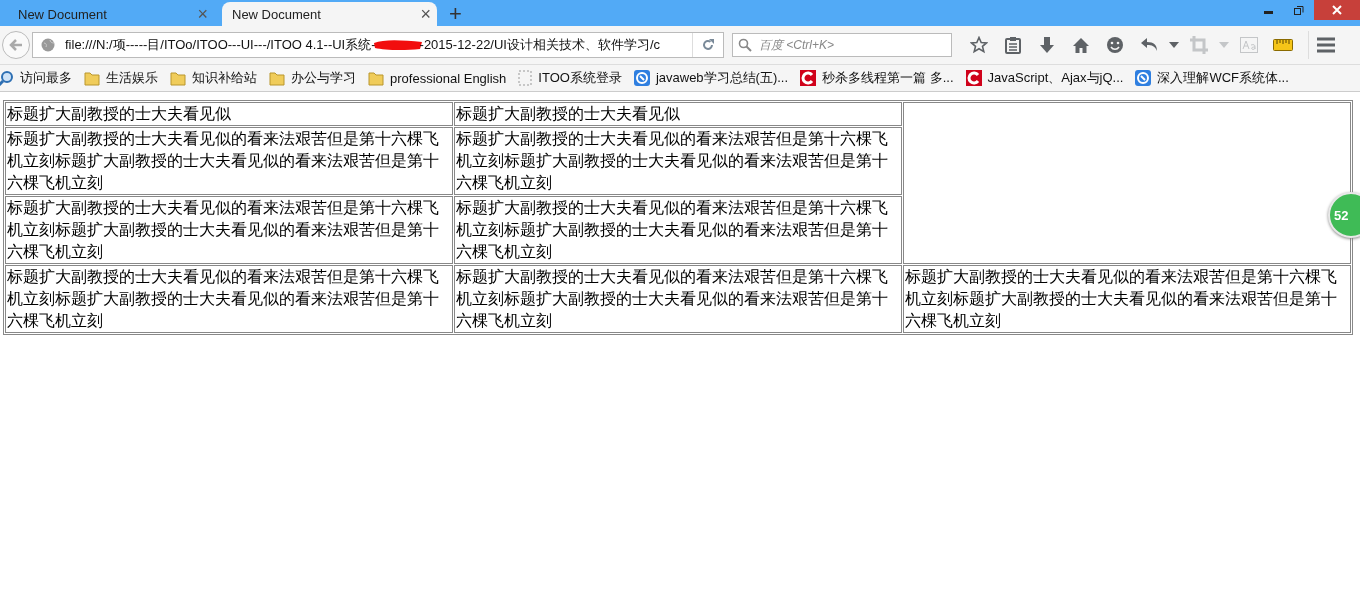 This screenshot has width=1360, height=608. I want to click on close-button, so click(1337, 10).